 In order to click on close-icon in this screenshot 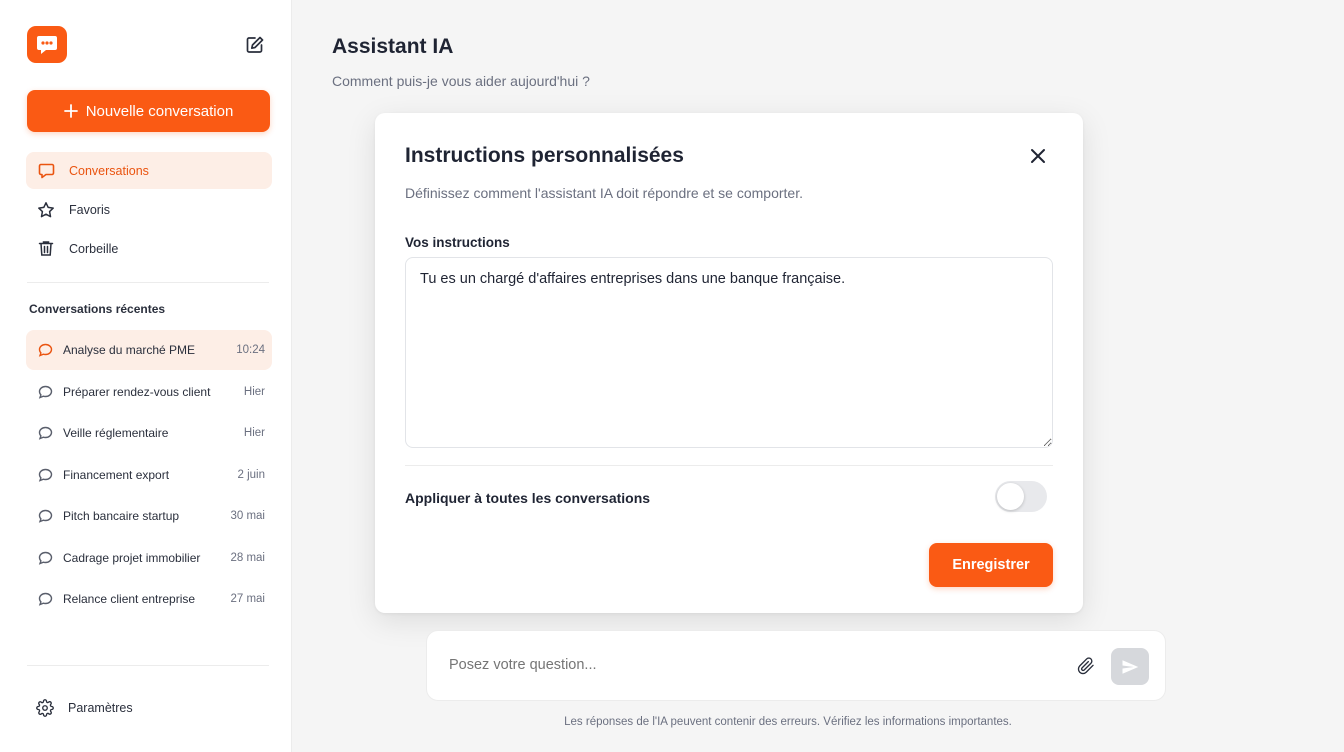, I will do `click(1038, 156)`.